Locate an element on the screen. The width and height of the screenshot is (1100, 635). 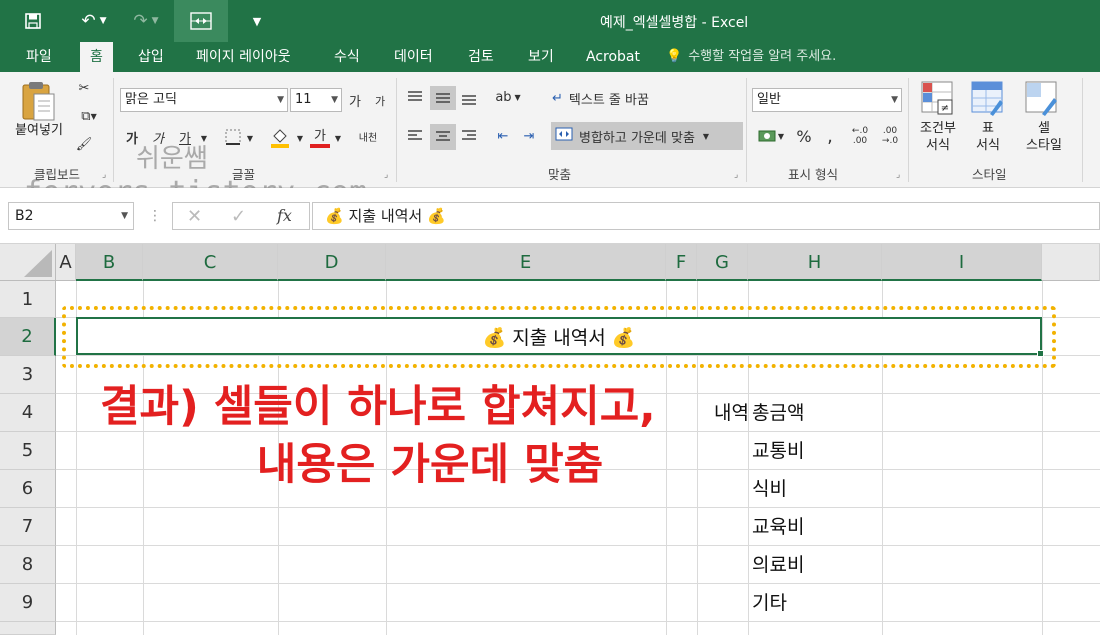
enter-icon: ✓ is located at coordinates (238, 216).